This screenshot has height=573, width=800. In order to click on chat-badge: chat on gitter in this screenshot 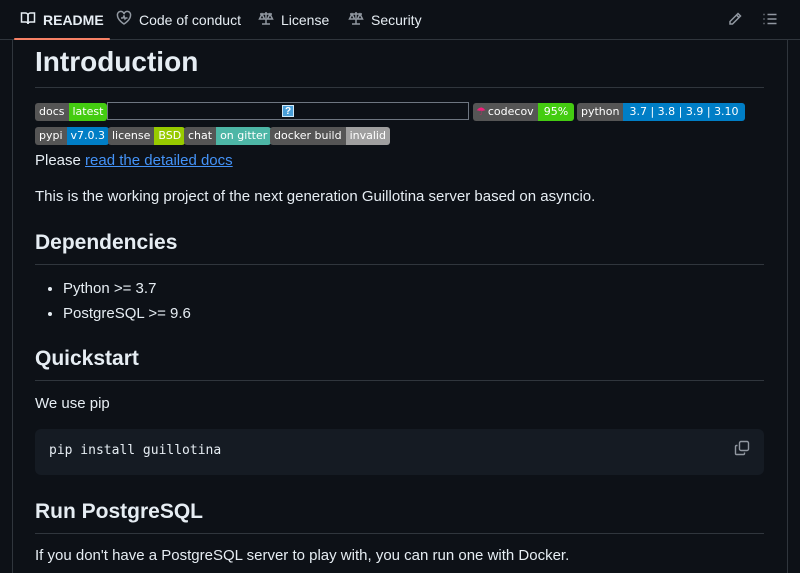, I will do `click(228, 136)`.